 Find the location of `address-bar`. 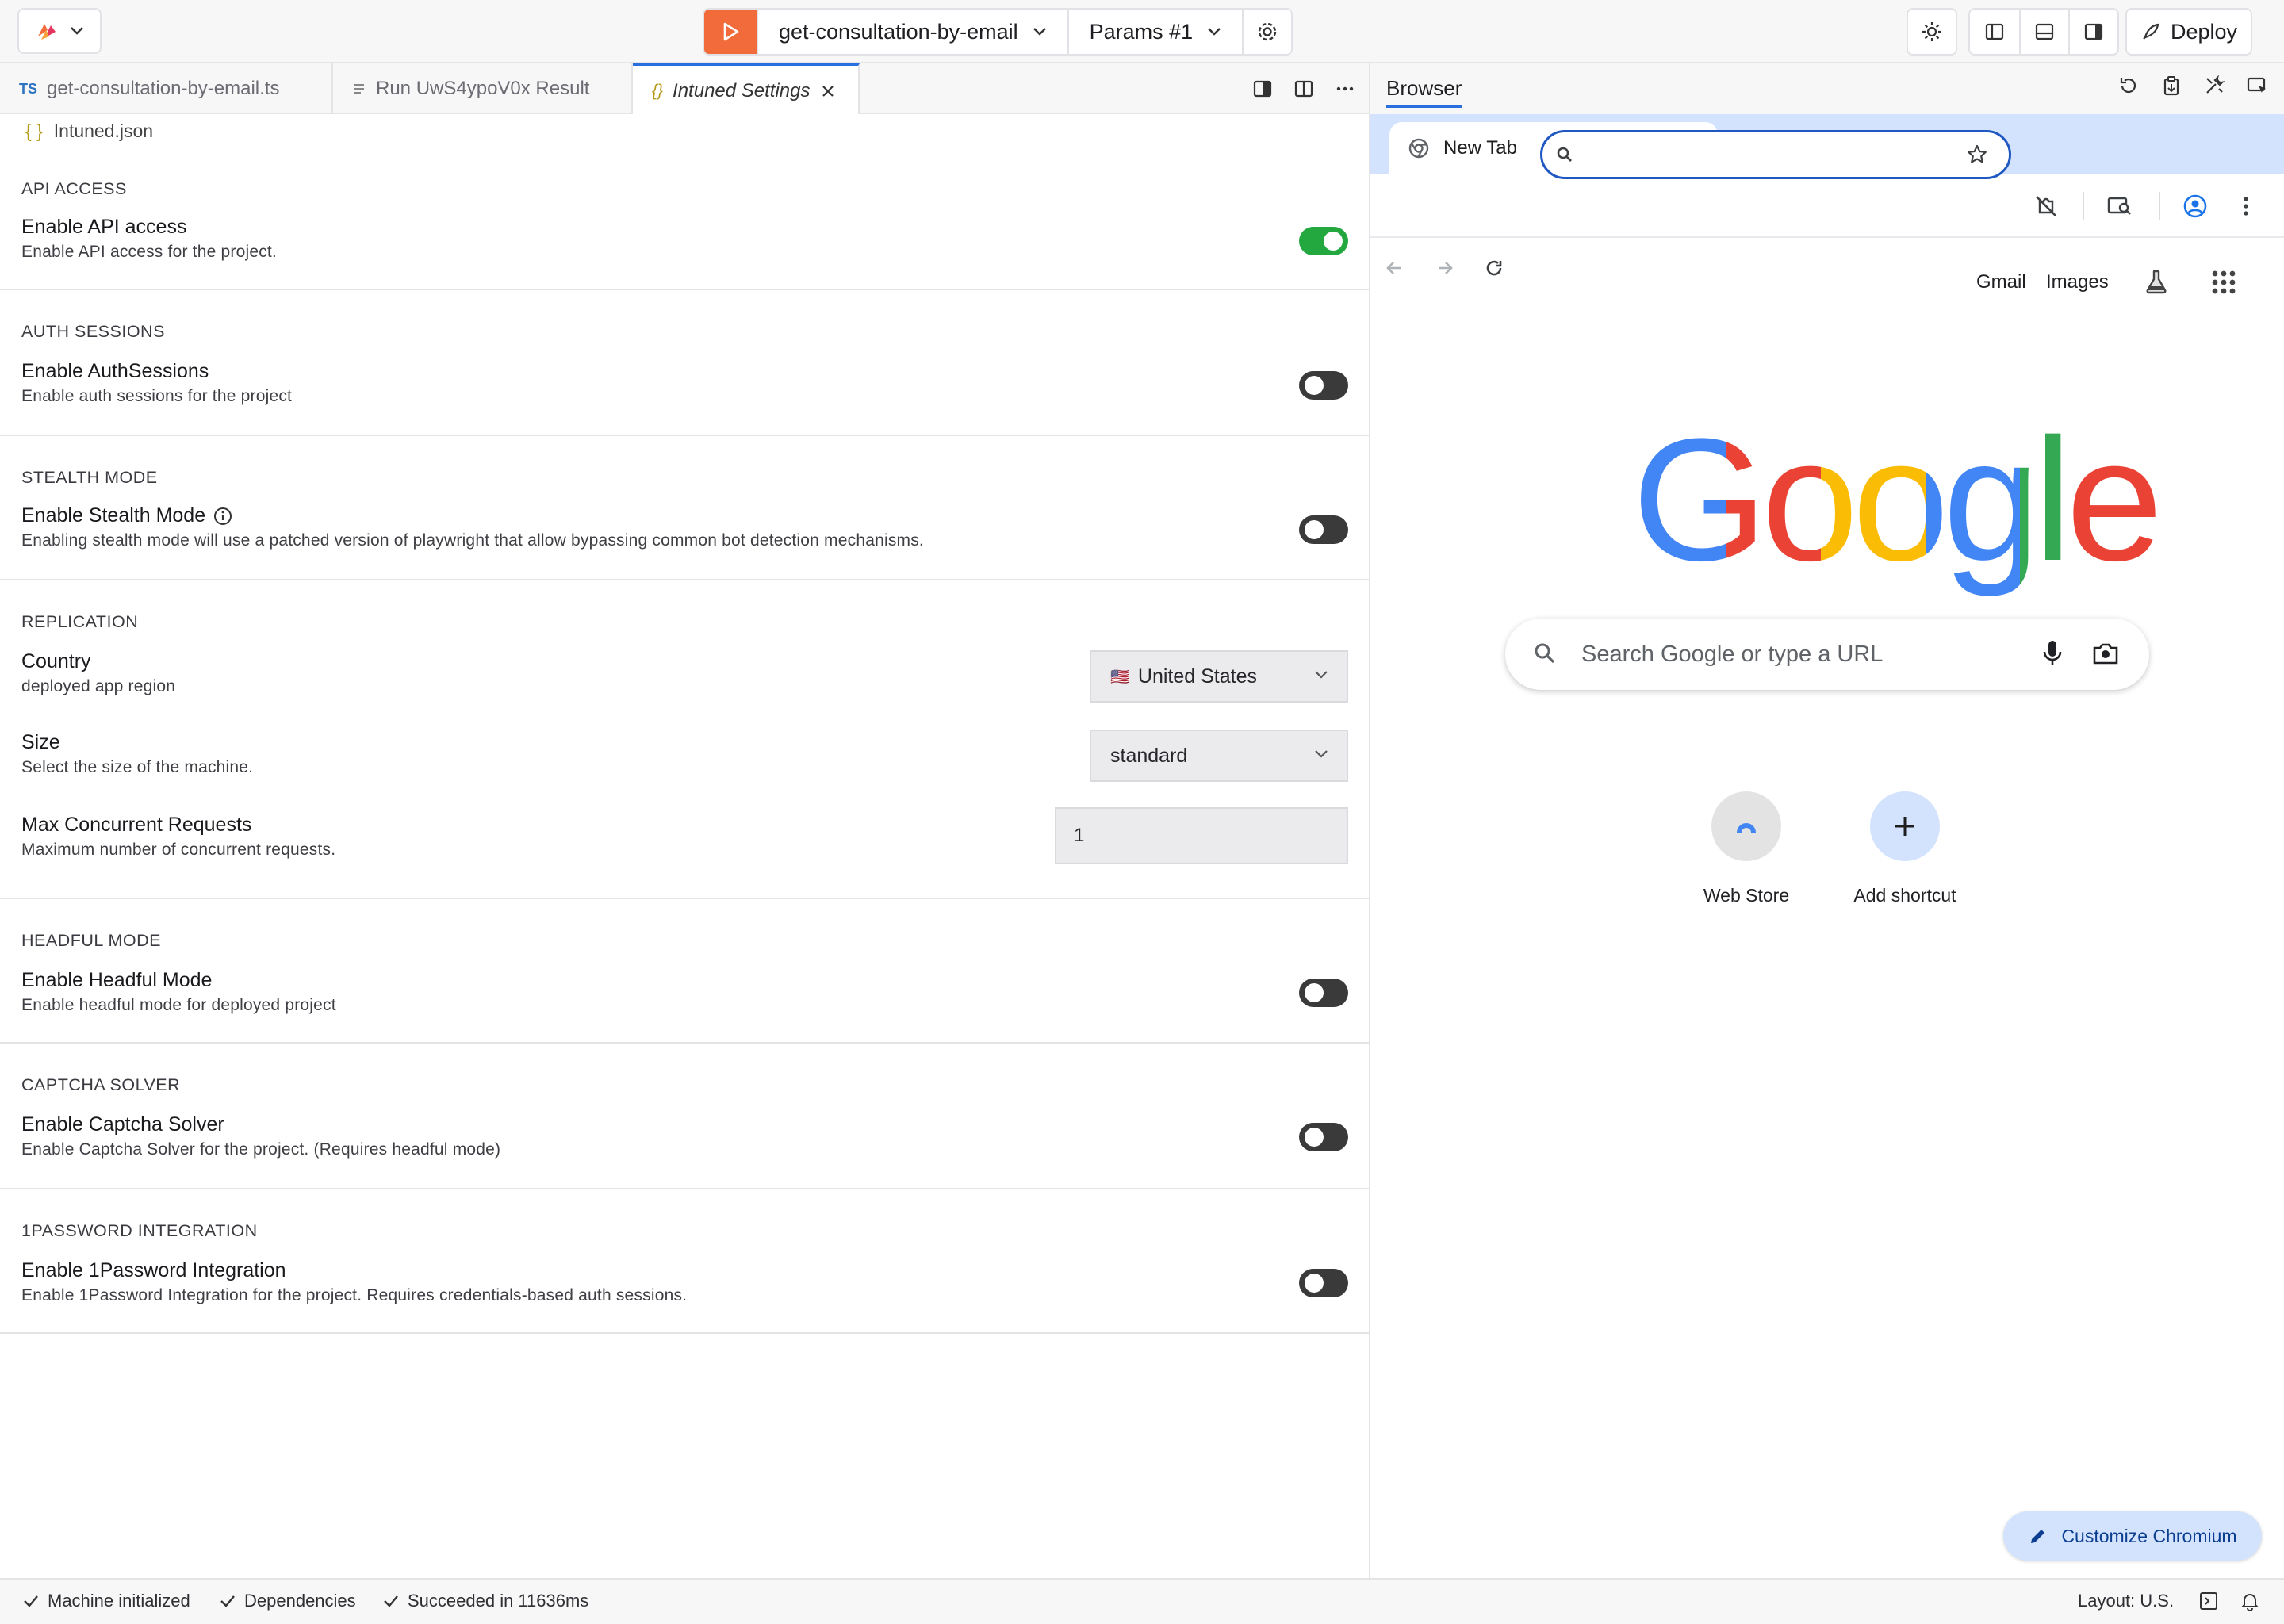

address-bar is located at coordinates (1775, 154).